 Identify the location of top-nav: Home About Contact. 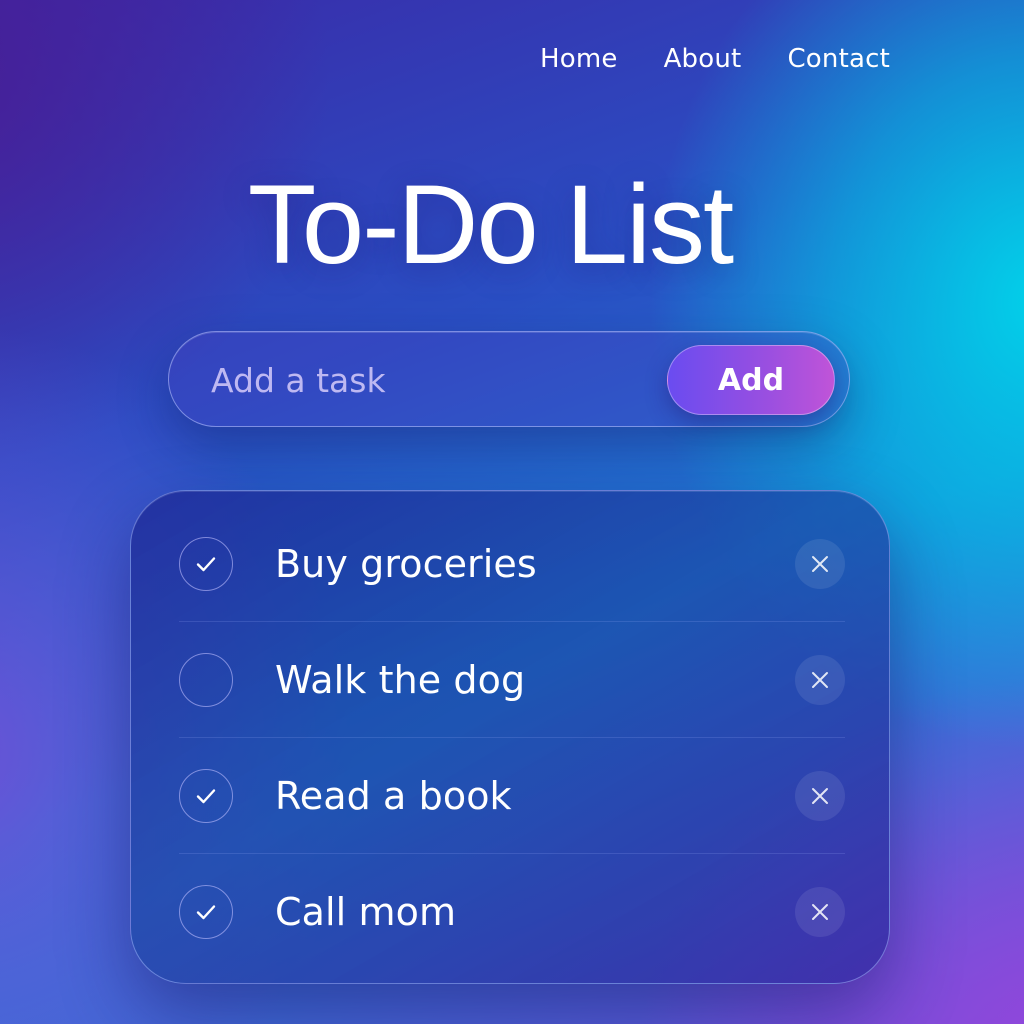
(715, 59).